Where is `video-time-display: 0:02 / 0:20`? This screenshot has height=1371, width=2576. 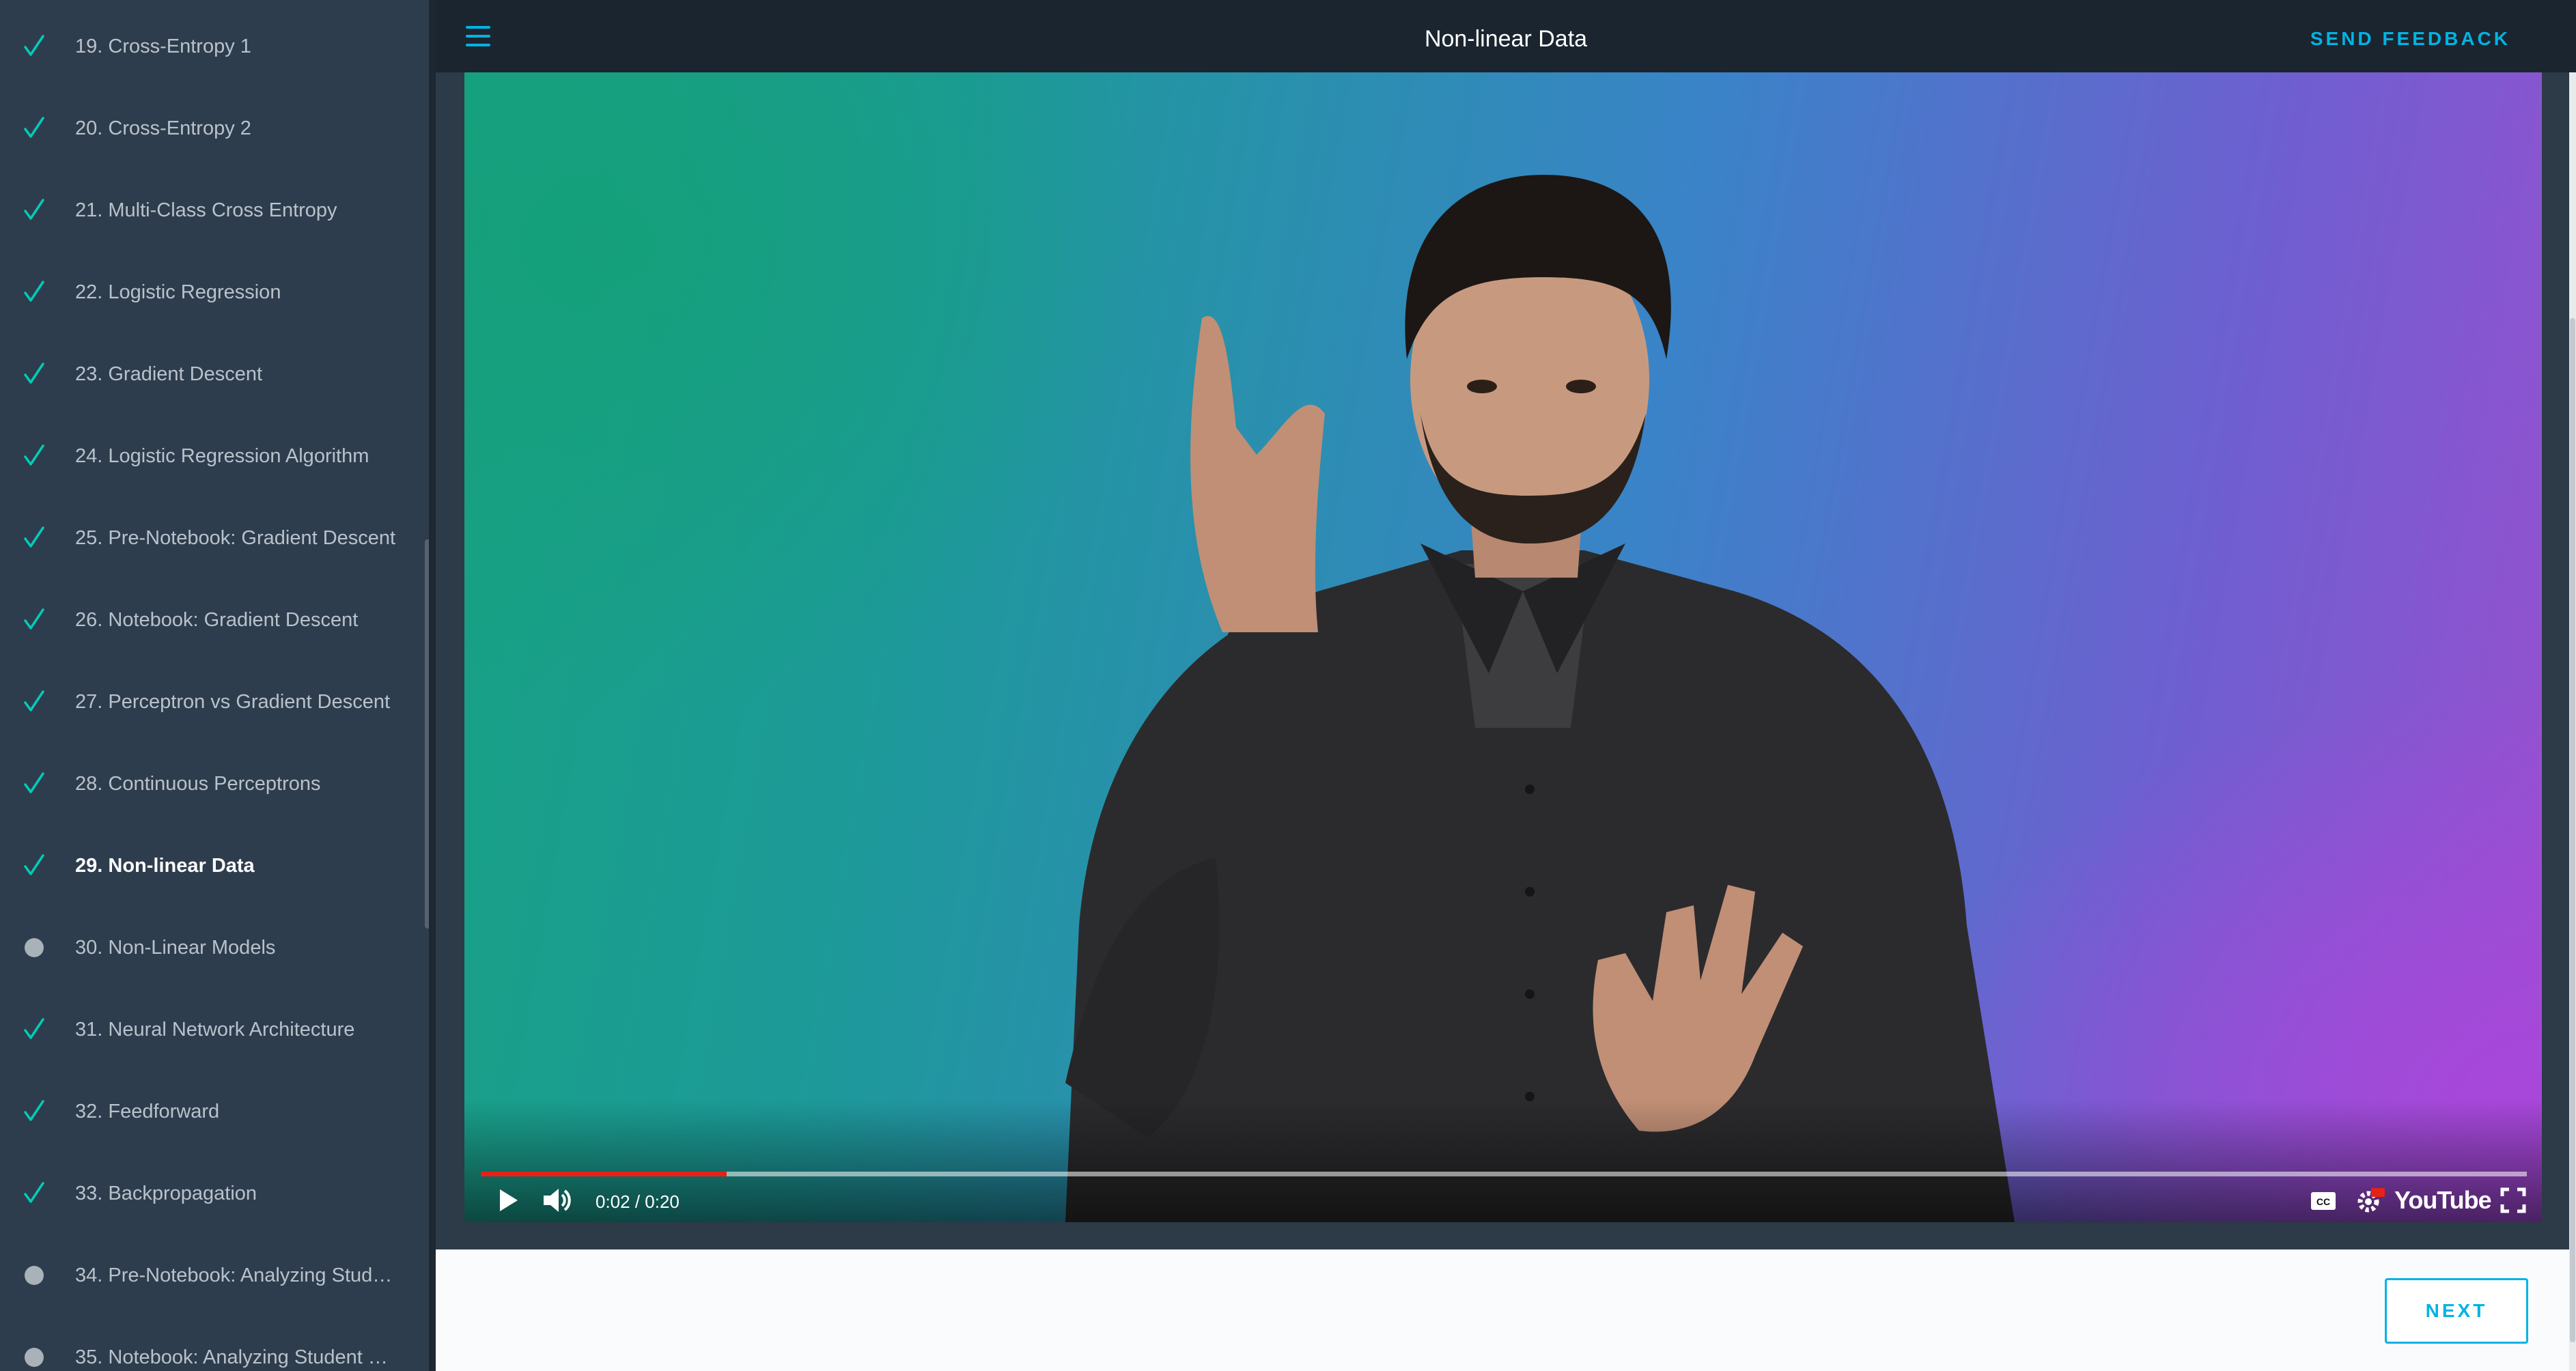
video-time-display: 0:02 / 0:20 is located at coordinates (638, 1201).